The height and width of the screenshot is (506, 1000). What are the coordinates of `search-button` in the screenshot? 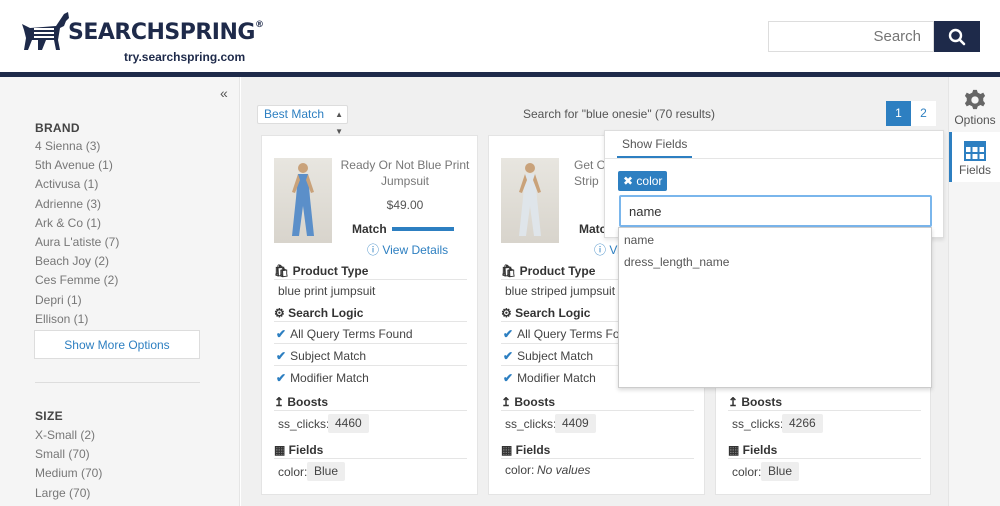 It's located at (957, 36).